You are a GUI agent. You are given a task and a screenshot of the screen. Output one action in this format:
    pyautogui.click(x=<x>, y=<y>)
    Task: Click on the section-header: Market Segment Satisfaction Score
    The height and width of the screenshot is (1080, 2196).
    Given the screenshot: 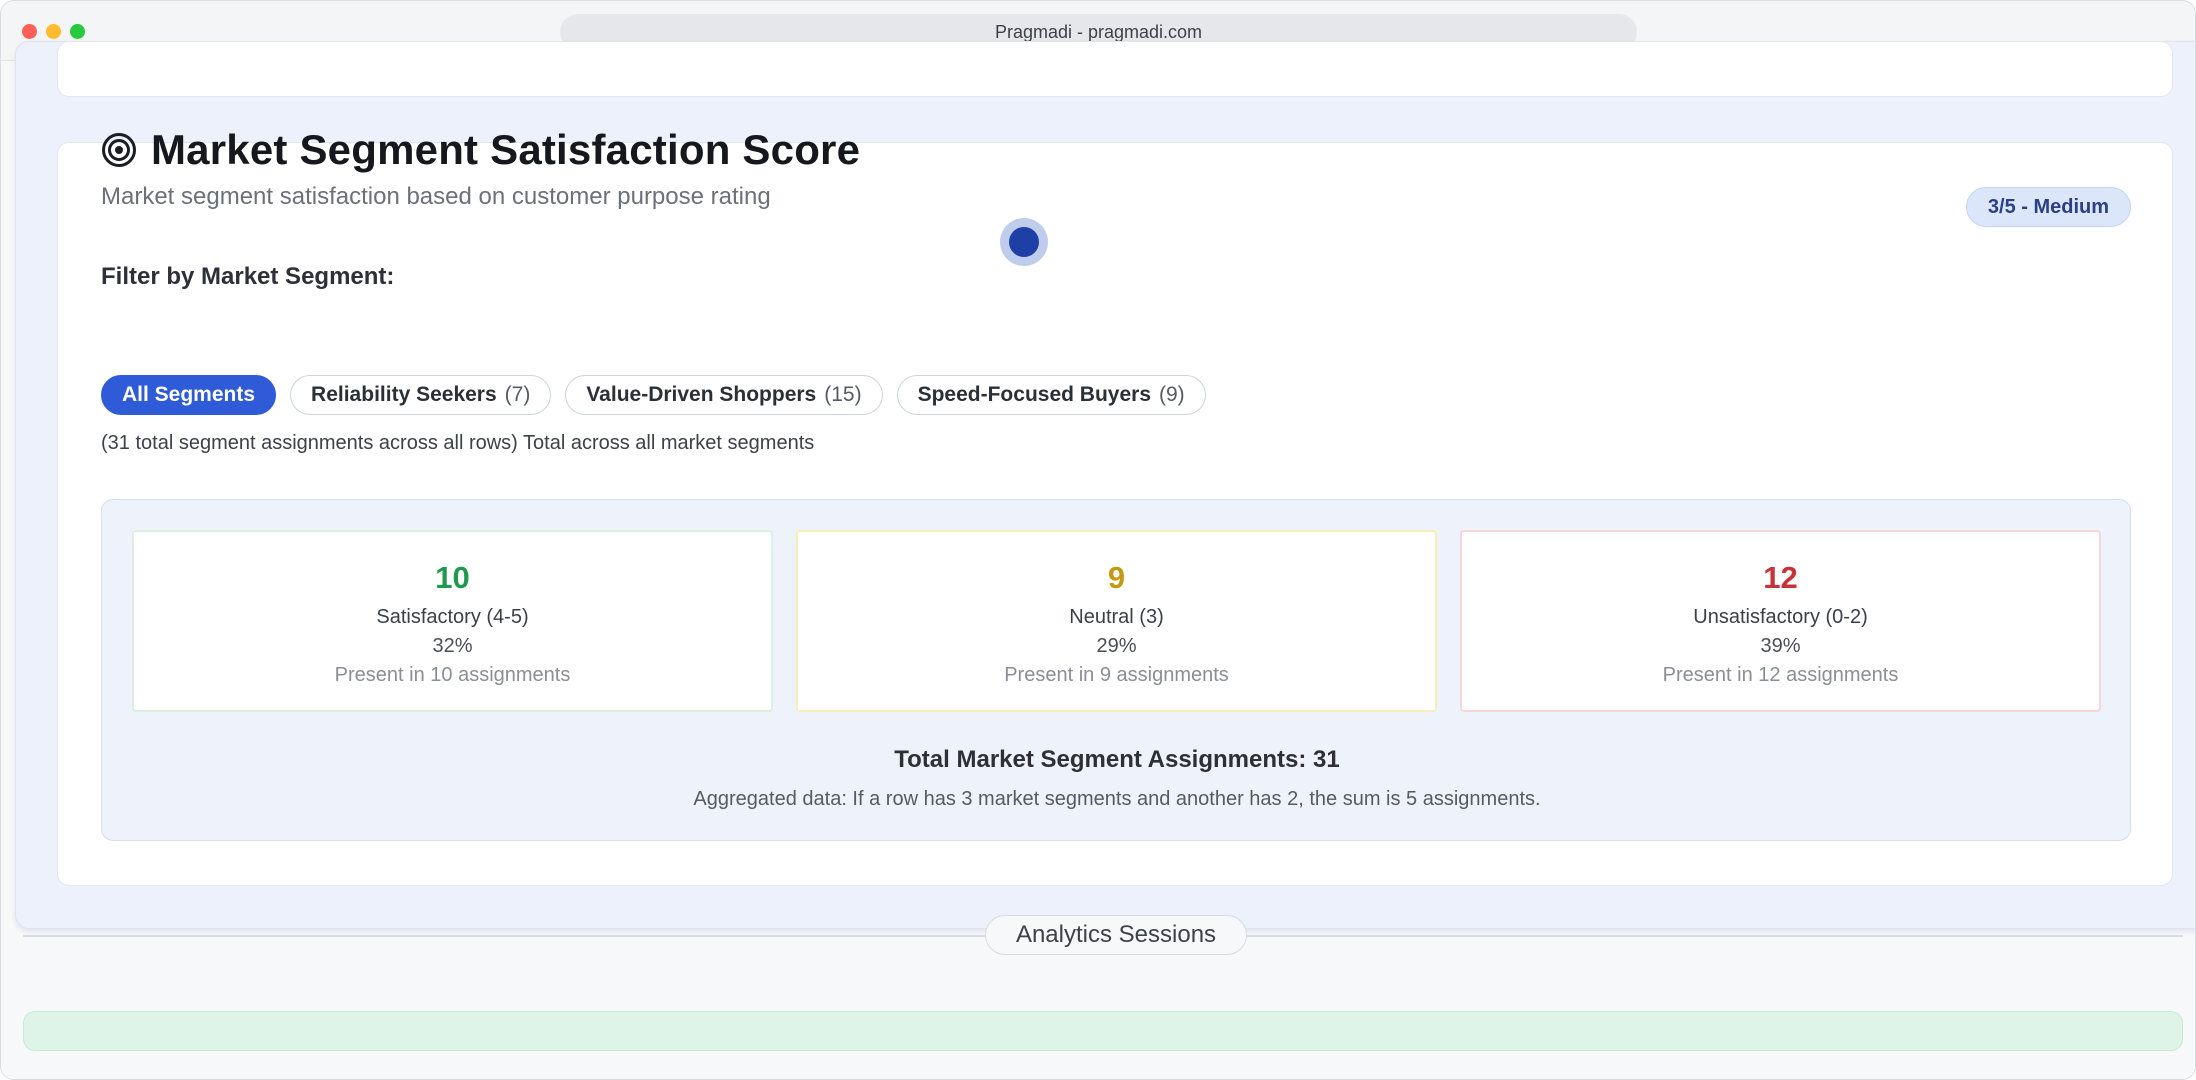 What is the action you would take?
    pyautogui.click(x=480, y=150)
    